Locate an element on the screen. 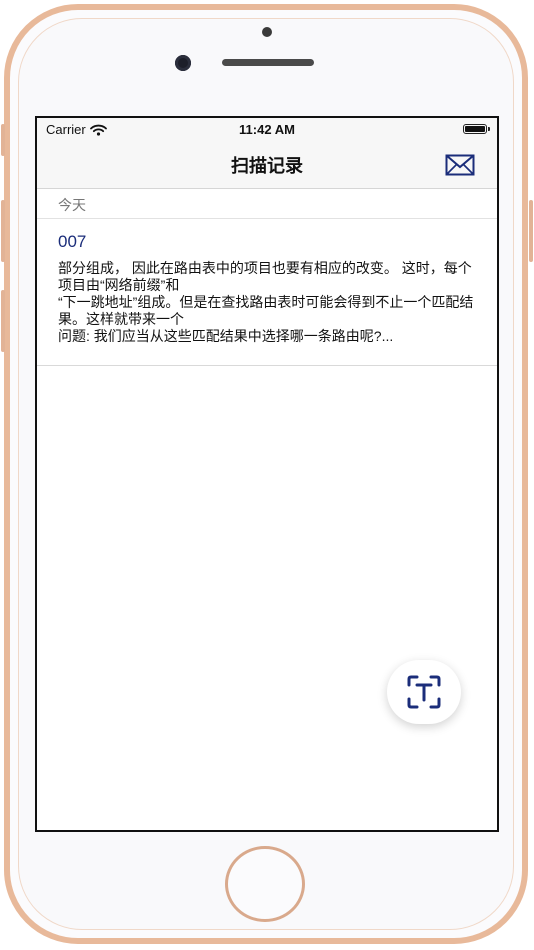  section-header-label: 今天 is located at coordinates (72, 205).